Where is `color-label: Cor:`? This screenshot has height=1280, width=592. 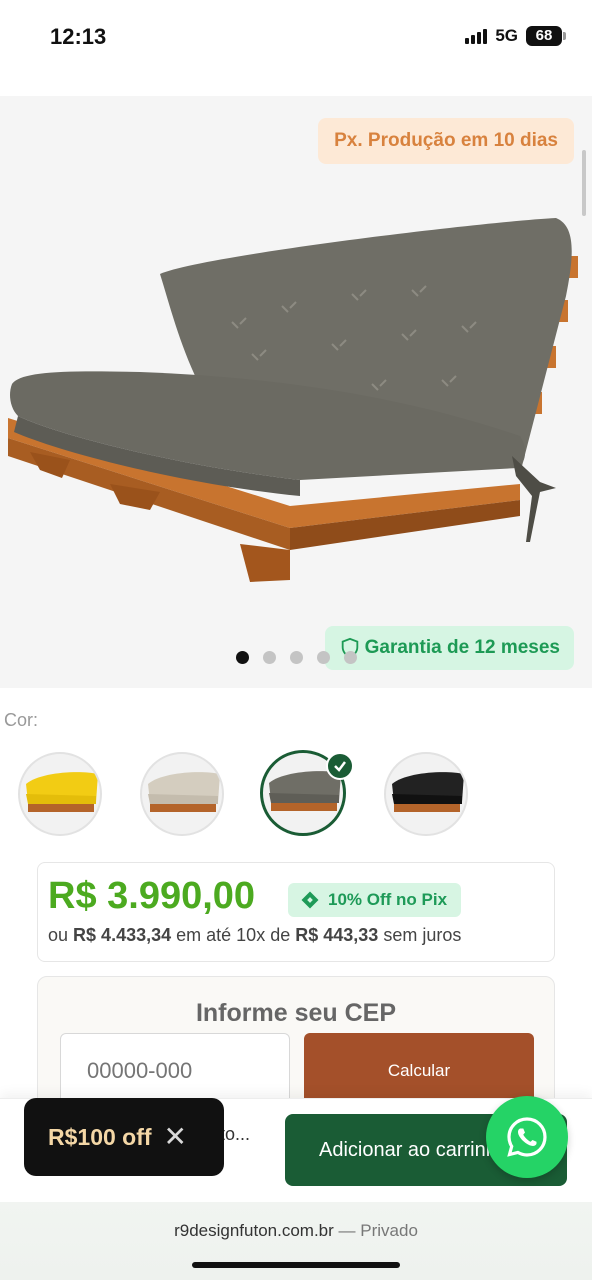
color-label: Cor: is located at coordinates (21, 720).